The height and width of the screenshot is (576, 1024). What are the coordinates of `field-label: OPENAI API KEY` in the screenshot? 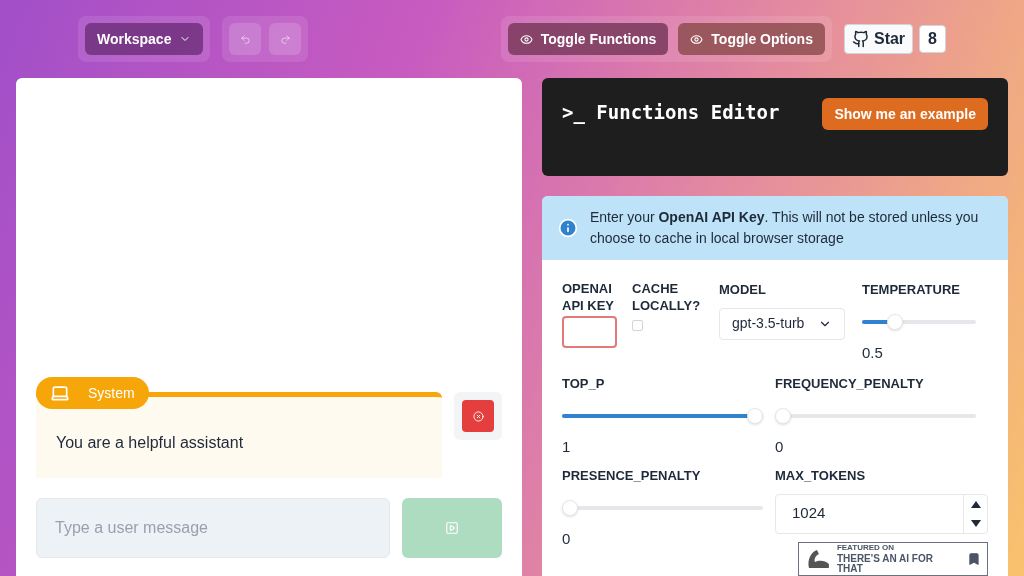 It's located at (588, 297).